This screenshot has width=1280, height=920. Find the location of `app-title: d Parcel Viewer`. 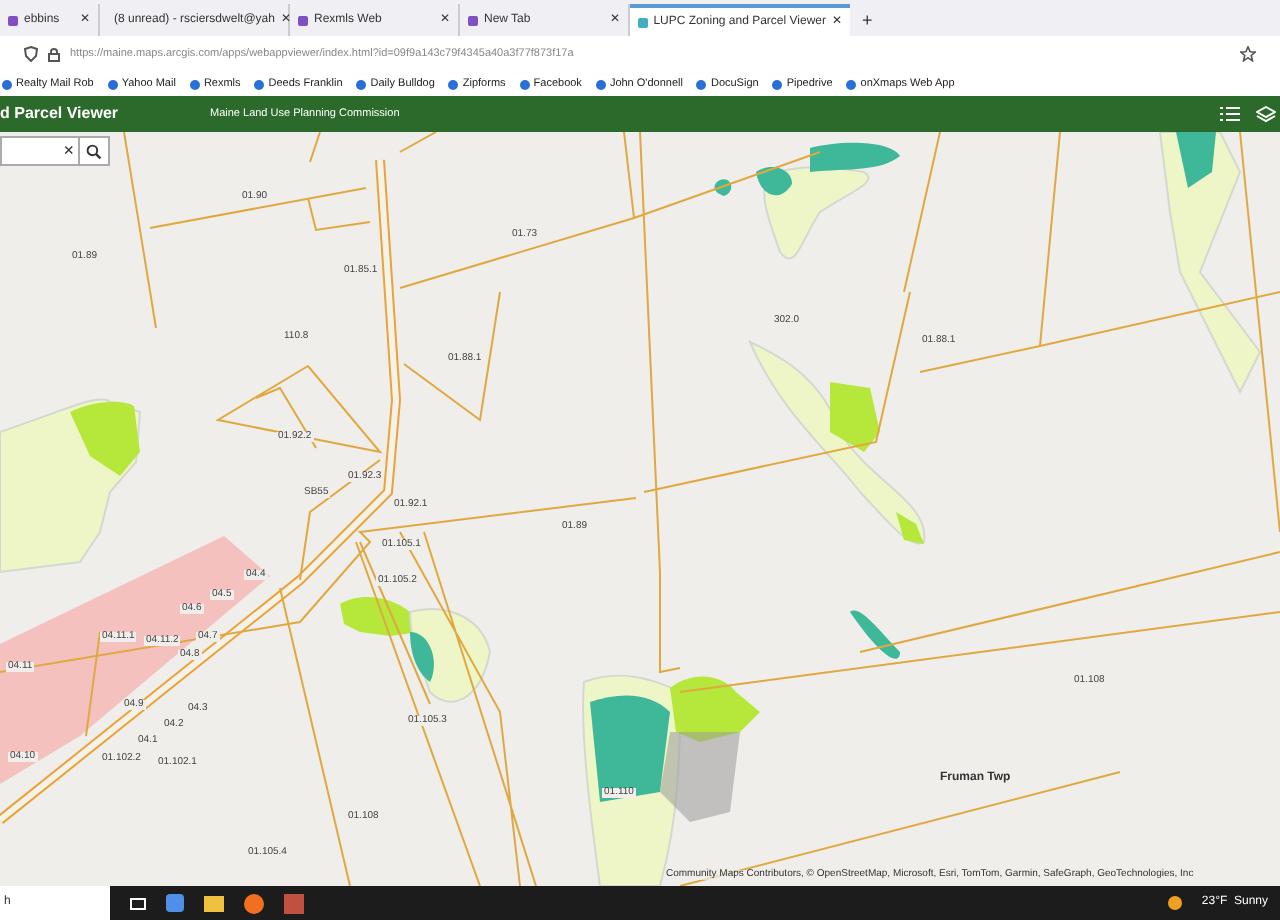

app-title: d Parcel Viewer is located at coordinates (60, 114).